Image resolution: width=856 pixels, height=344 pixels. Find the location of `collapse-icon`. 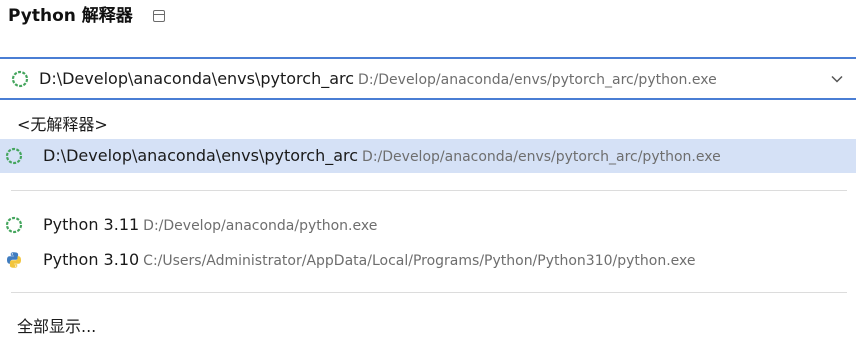

collapse-icon is located at coordinates (159, 16).